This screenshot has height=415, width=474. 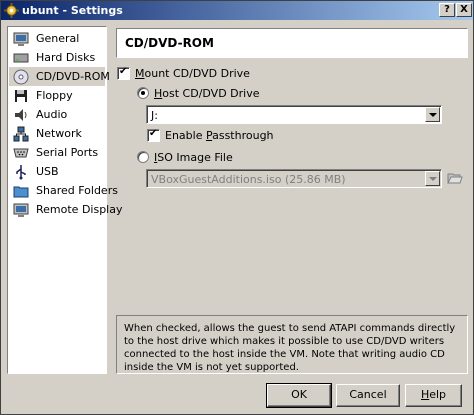 I want to click on sidebar-item-label: Network, so click(x=59, y=133).